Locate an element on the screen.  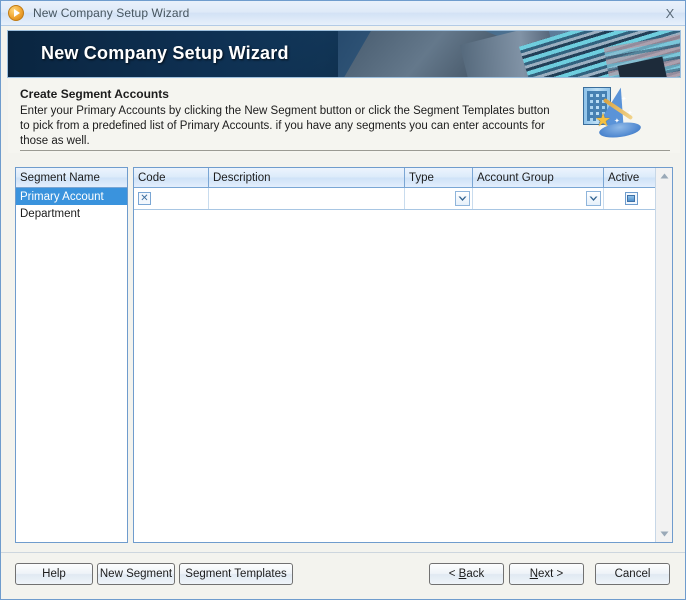
next-button-label: Next > is located at coordinates (546, 574).